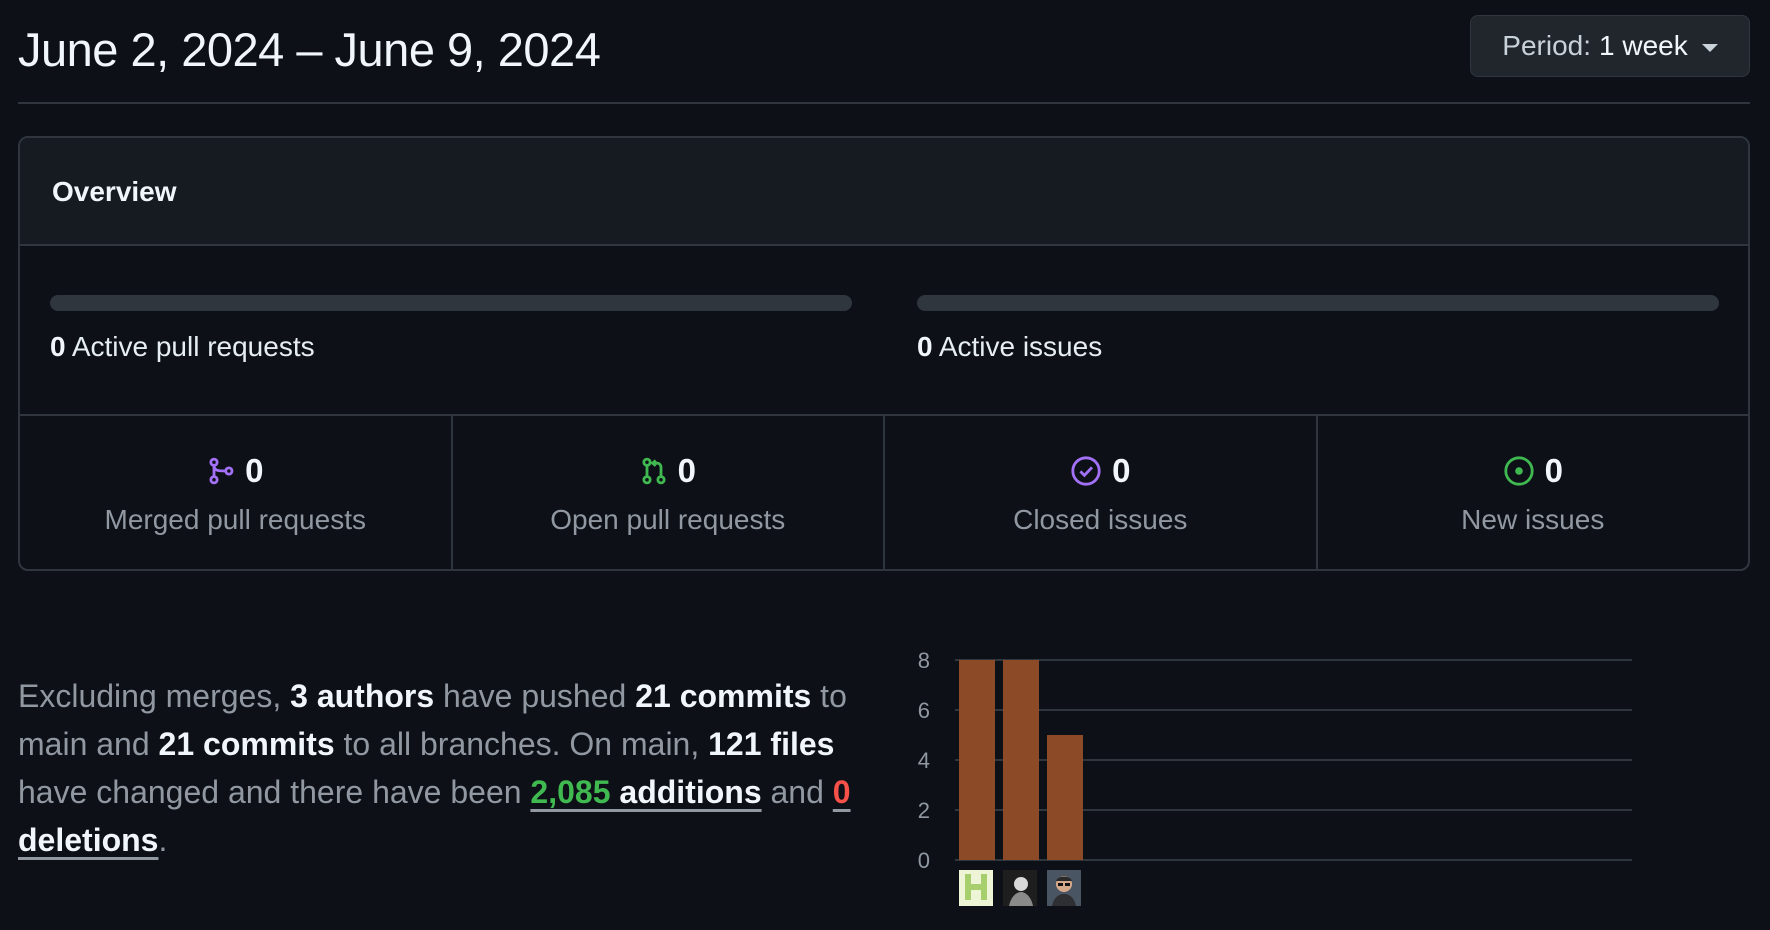  What do you see at coordinates (521, 744) in the screenshot?
I see `summary-text: to all branches. On main,` at bounding box center [521, 744].